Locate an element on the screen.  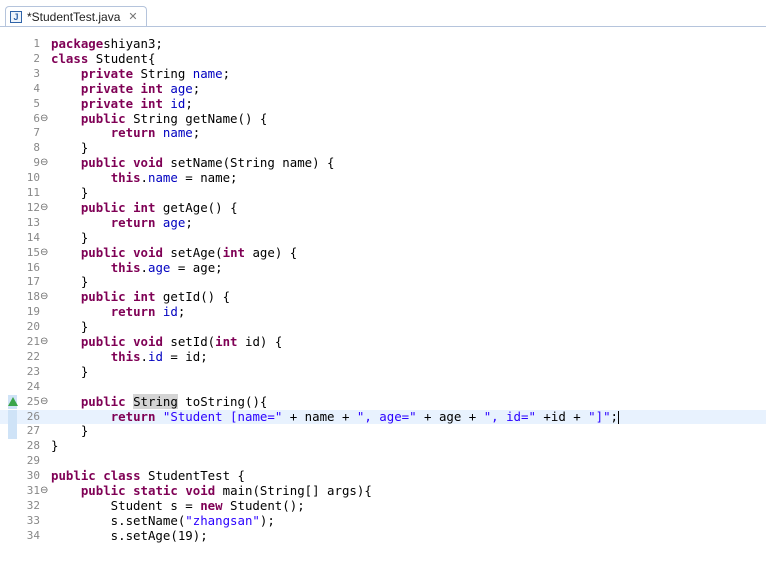
line-number: 32 is located at coordinates (33, 505).